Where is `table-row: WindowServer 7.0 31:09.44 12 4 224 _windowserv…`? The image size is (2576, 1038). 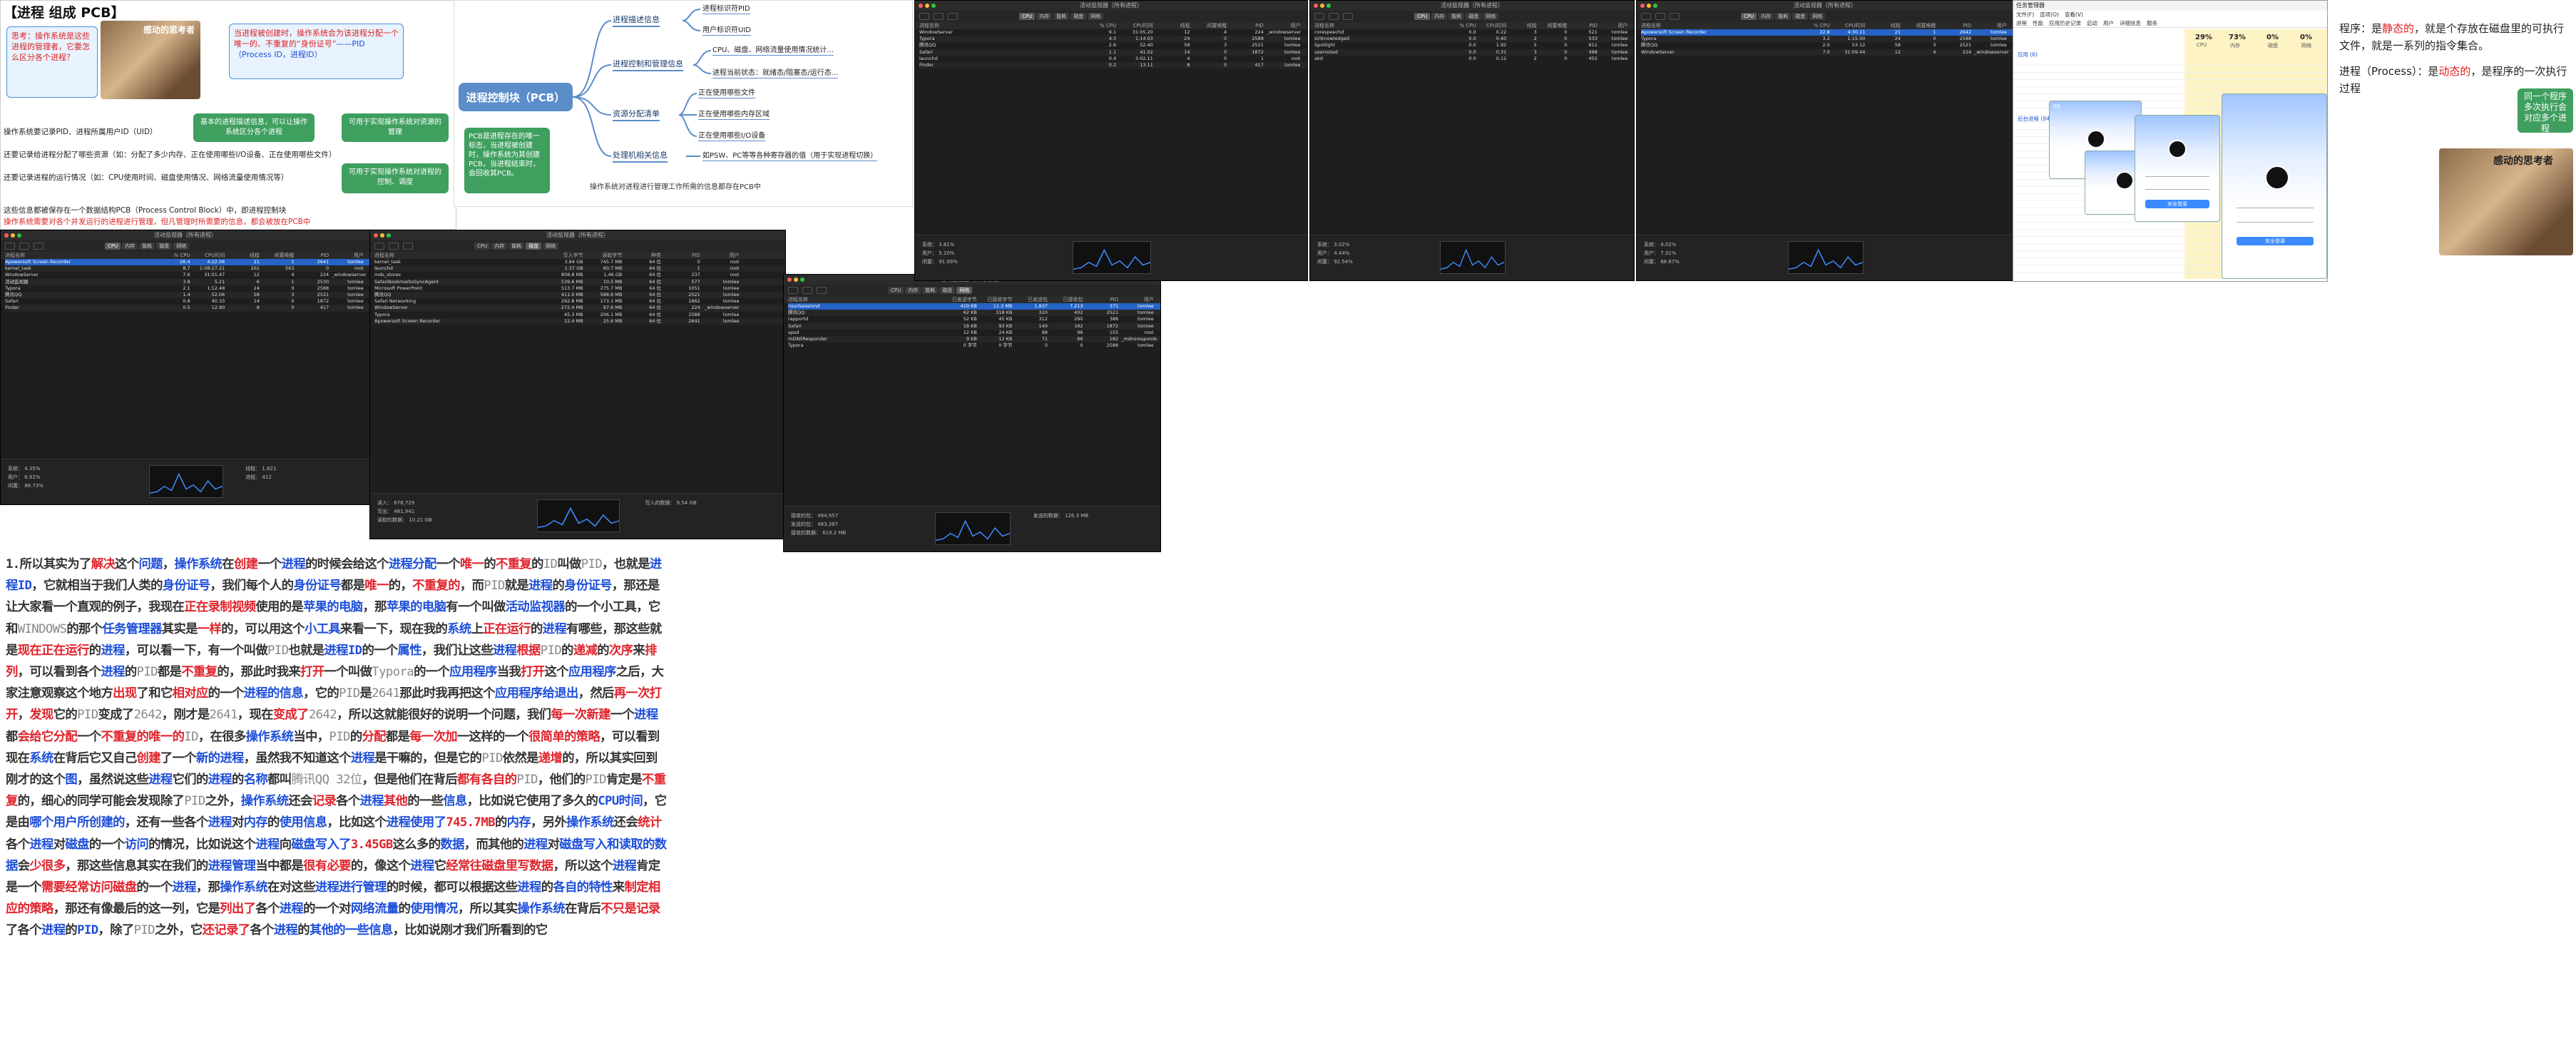 table-row: WindowServer 7.0 31:09.44 12 4 224 _windowserv… is located at coordinates (1827, 52).